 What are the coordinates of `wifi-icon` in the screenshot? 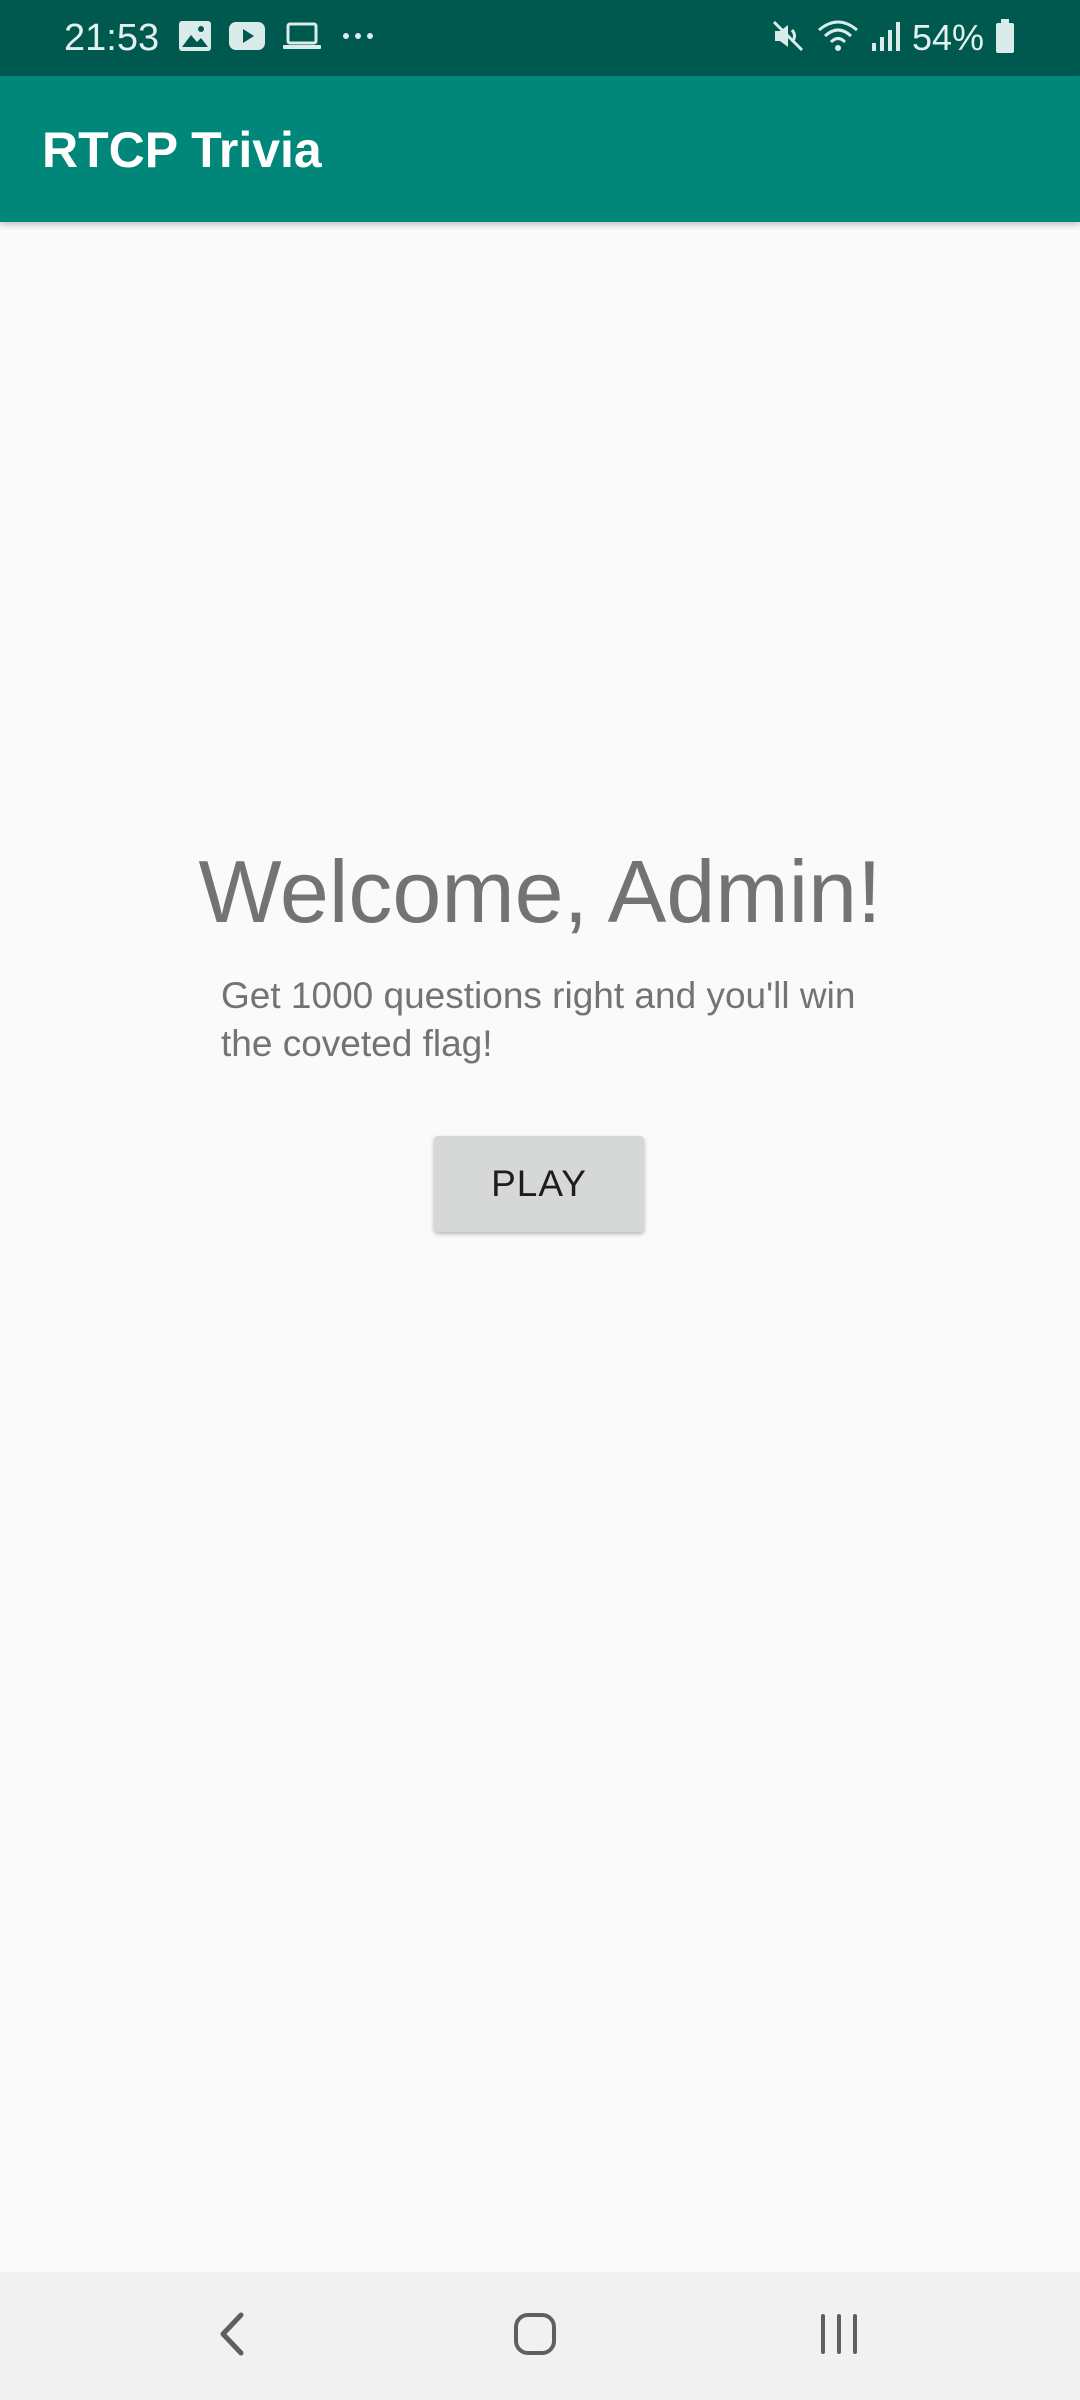 It's located at (838, 38).